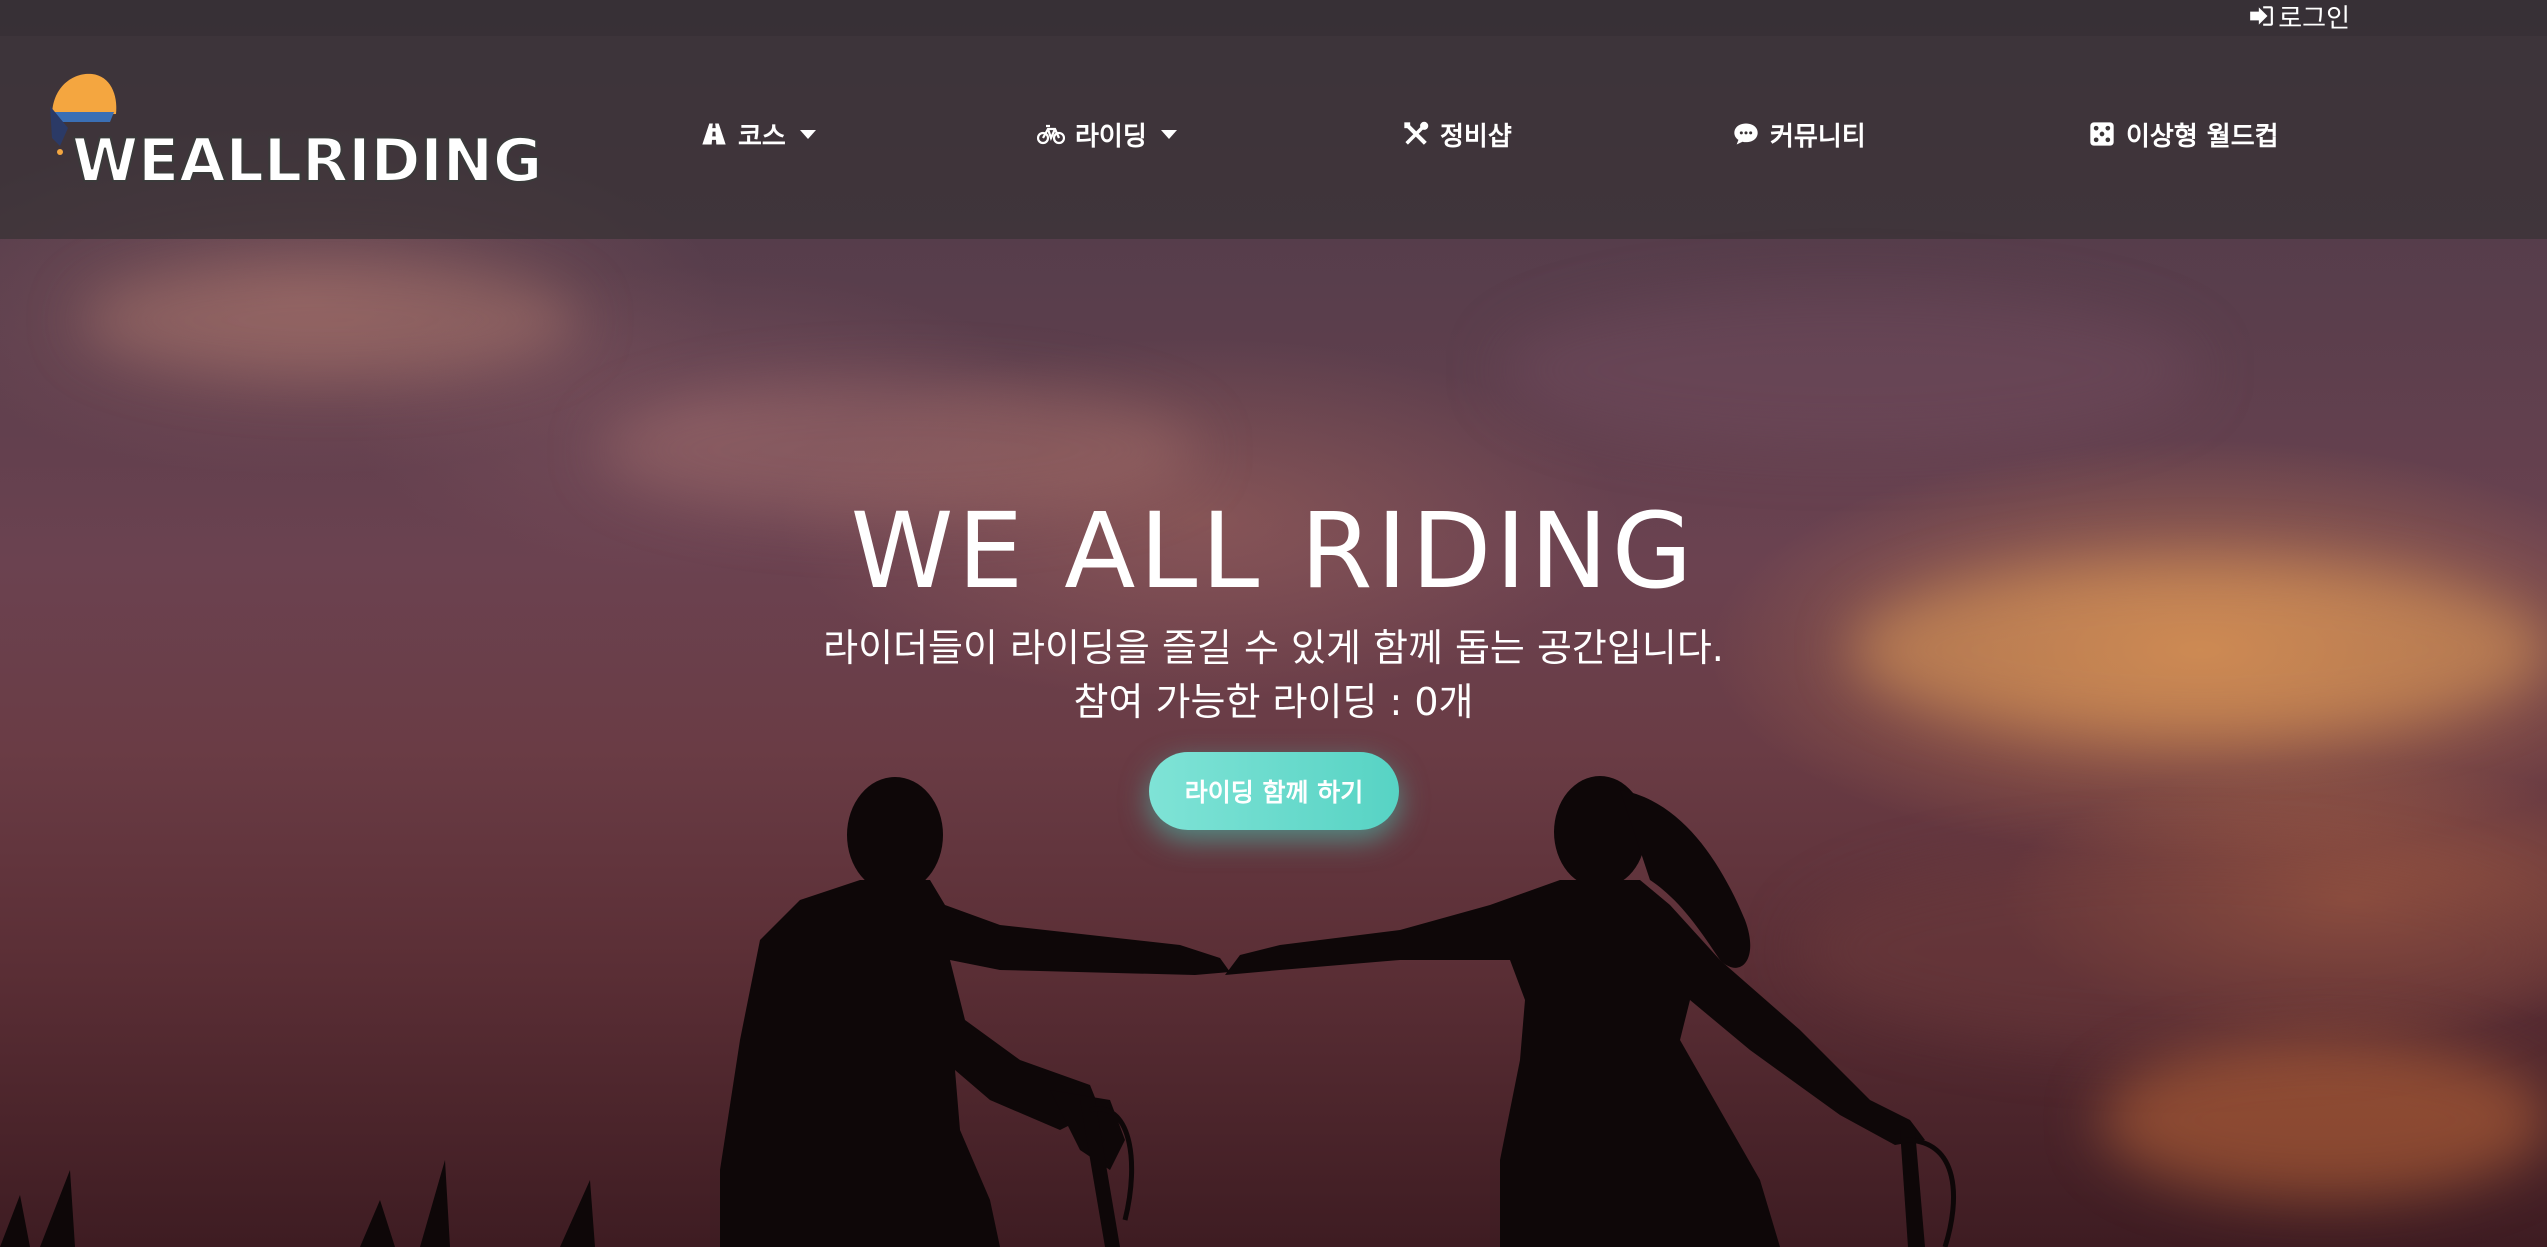  I want to click on brand-logo: WEALLRIDING, so click(293, 136).